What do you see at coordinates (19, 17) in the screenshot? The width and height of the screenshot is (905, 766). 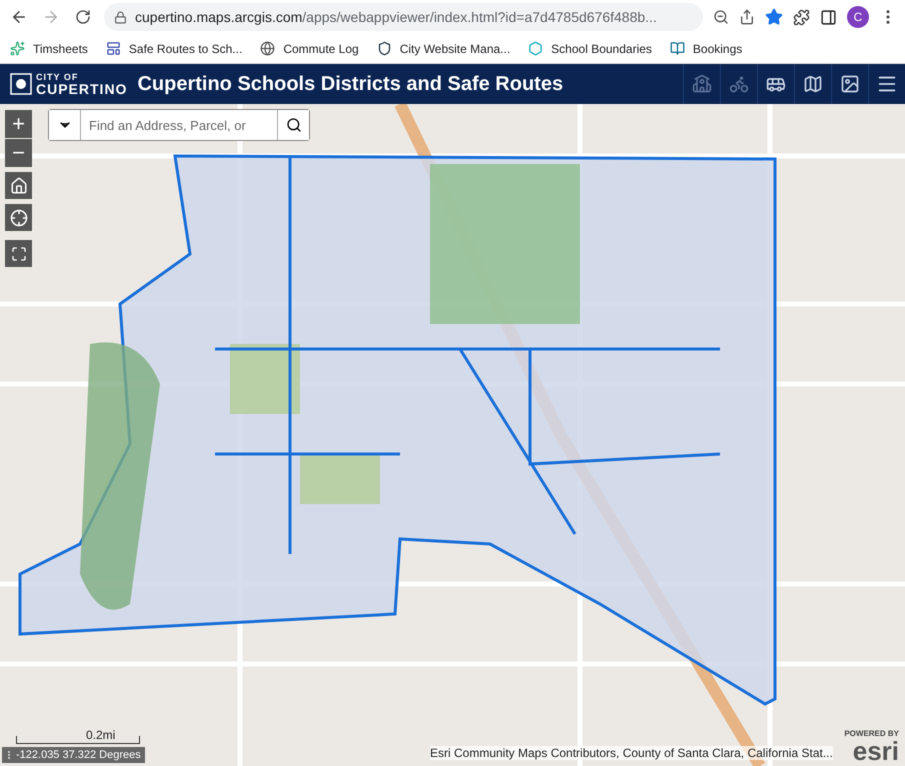 I see `back-icon` at bounding box center [19, 17].